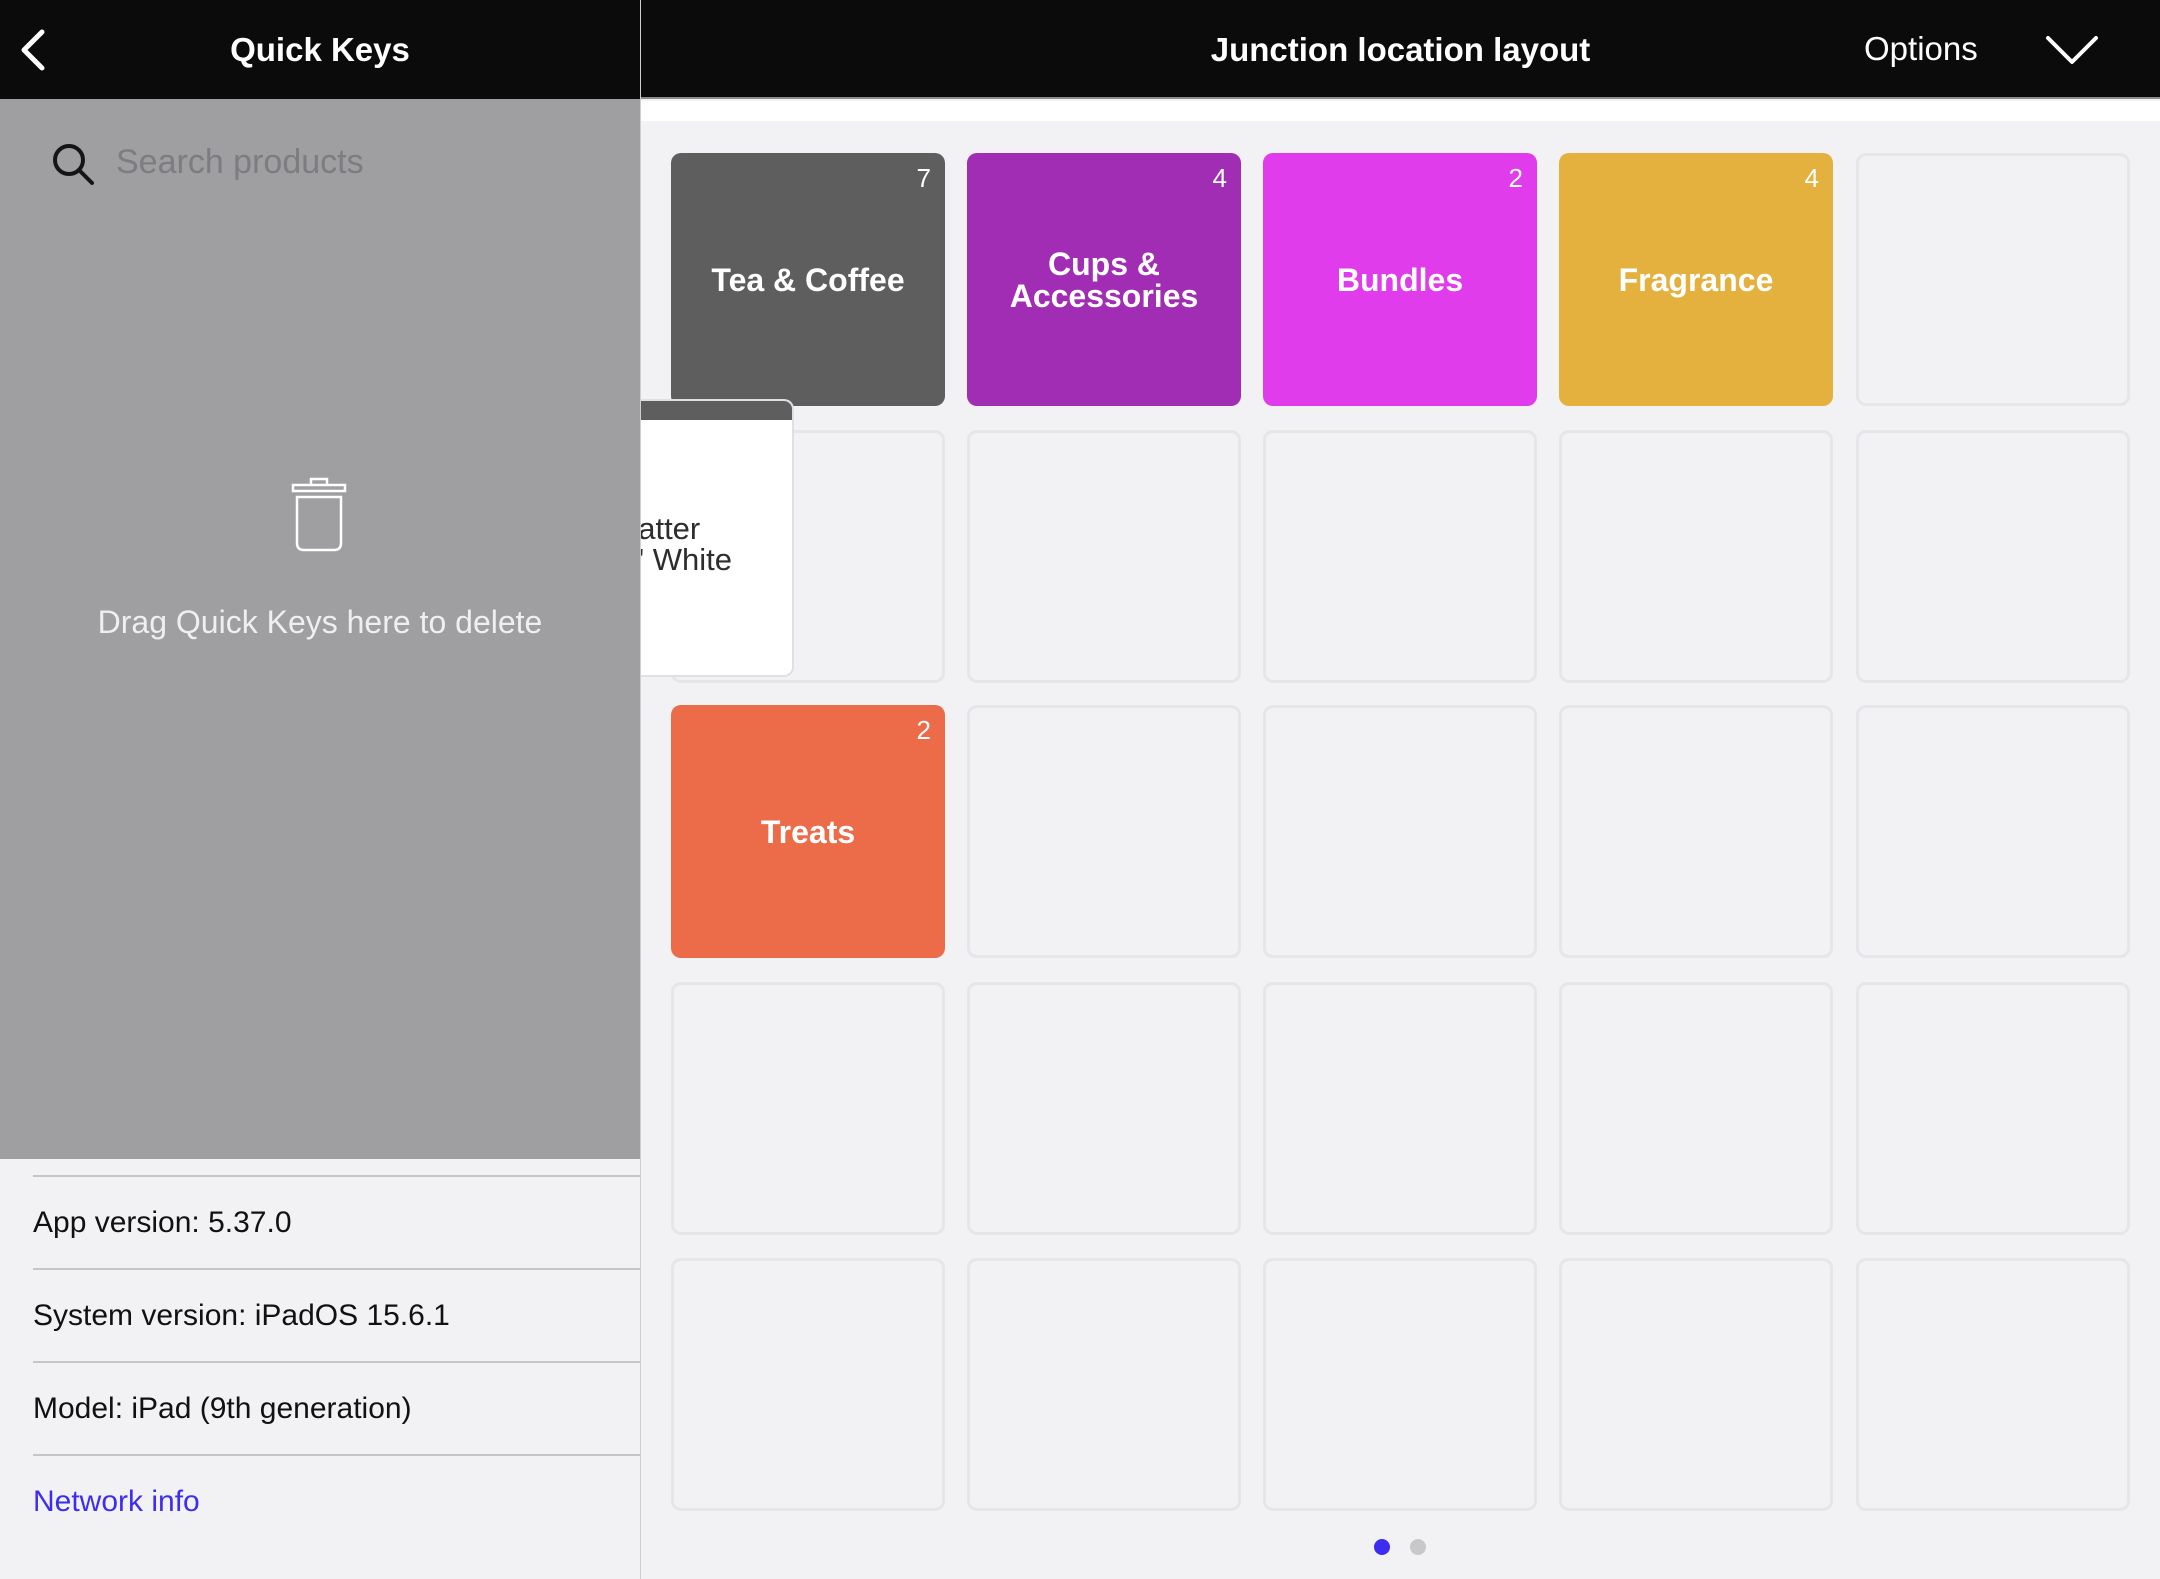 The image size is (2160, 1579). I want to click on system-version-row: System version: iPadOS 15.6.1, so click(336, 1314).